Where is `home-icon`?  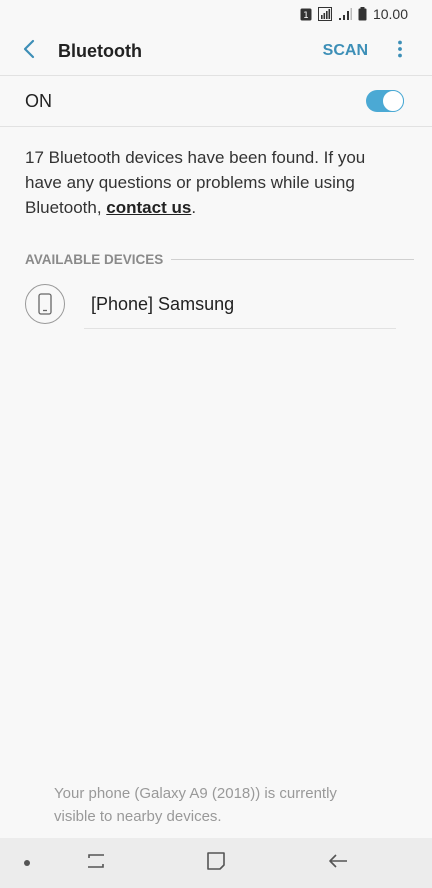
home-icon is located at coordinates (216, 863).